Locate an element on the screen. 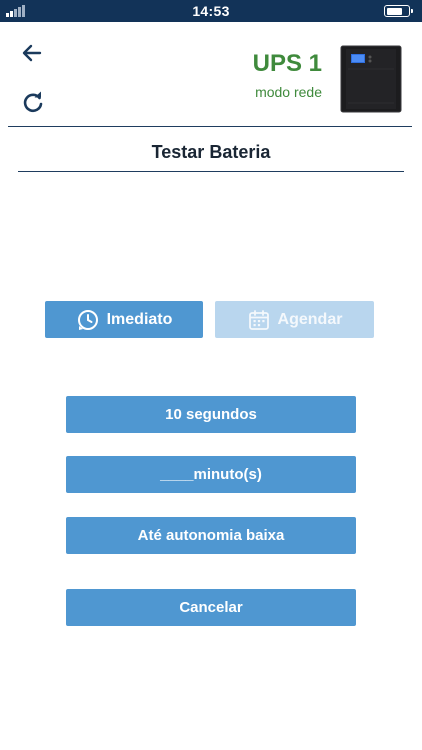 The width and height of the screenshot is (422, 750). minutes-button: ____minuto(s) is located at coordinates (211, 474).